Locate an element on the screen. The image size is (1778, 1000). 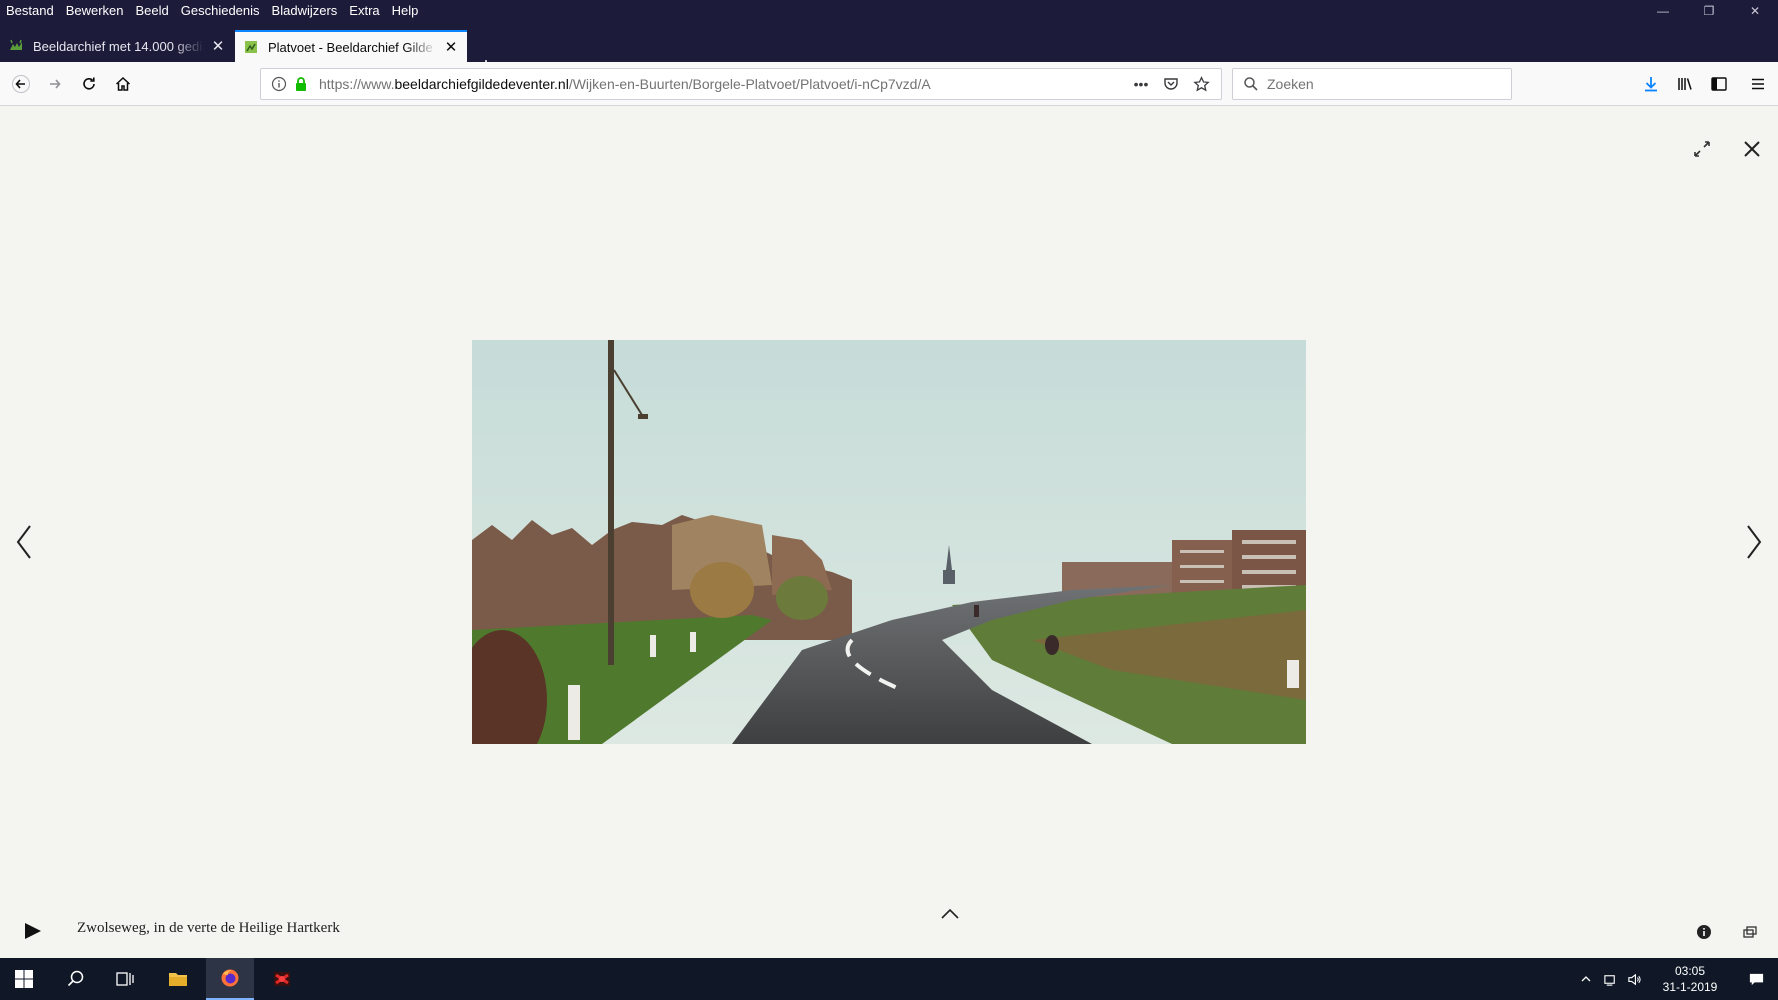
system-tray: 03:05 31-1-2019 is located at coordinates (1676, 979).